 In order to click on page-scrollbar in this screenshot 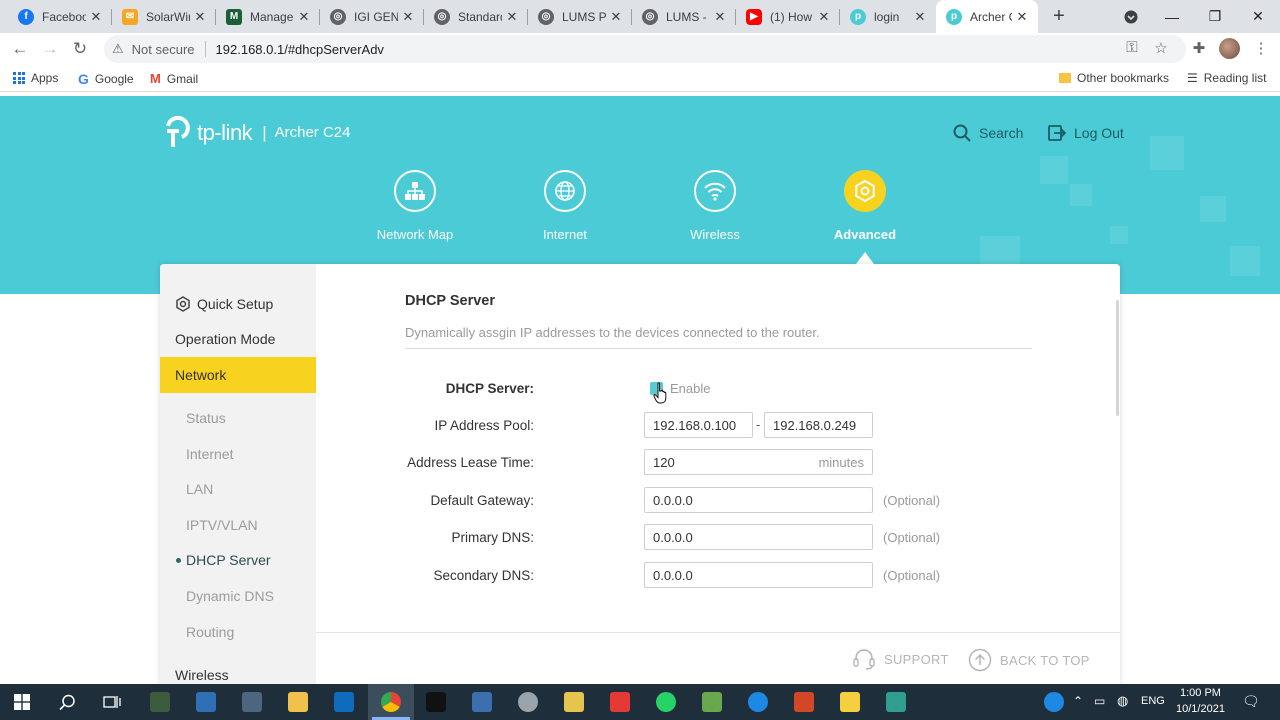, I will do `click(1117, 358)`.